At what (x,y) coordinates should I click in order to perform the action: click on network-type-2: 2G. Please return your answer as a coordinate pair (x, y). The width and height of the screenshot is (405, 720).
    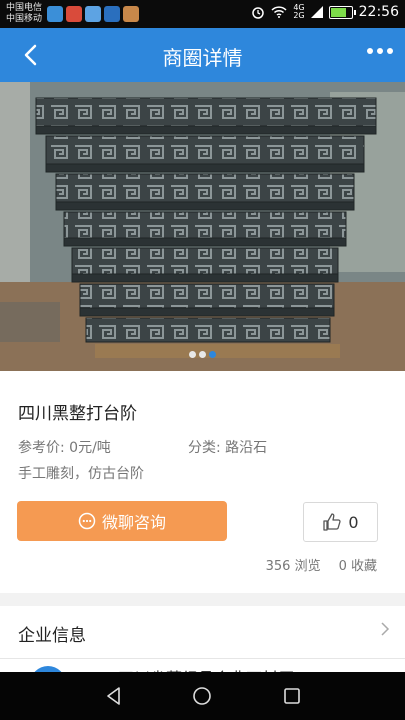
    Looking at the image, I should click on (299, 15).